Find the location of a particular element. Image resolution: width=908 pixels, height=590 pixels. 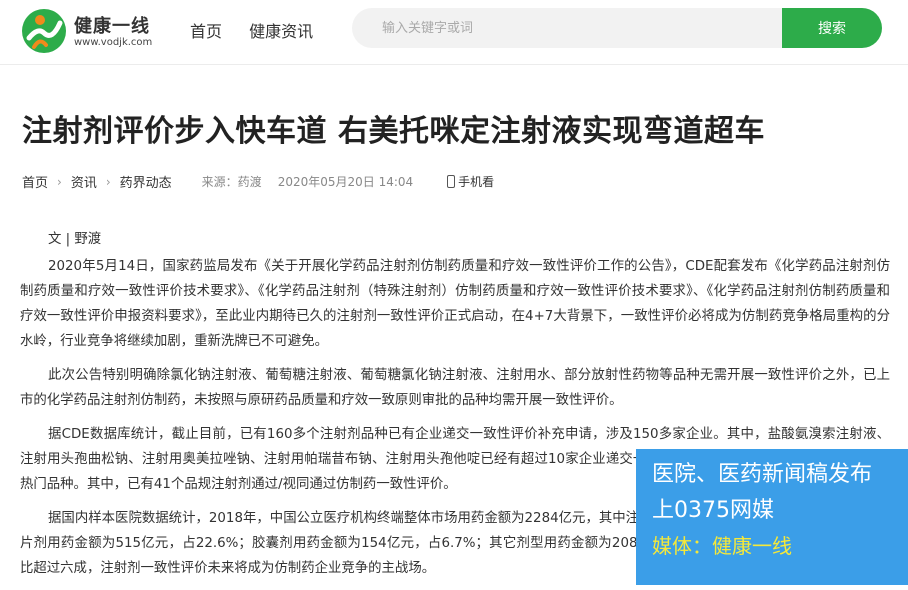

mobile-view-link: 手机看 is located at coordinates (470, 181).